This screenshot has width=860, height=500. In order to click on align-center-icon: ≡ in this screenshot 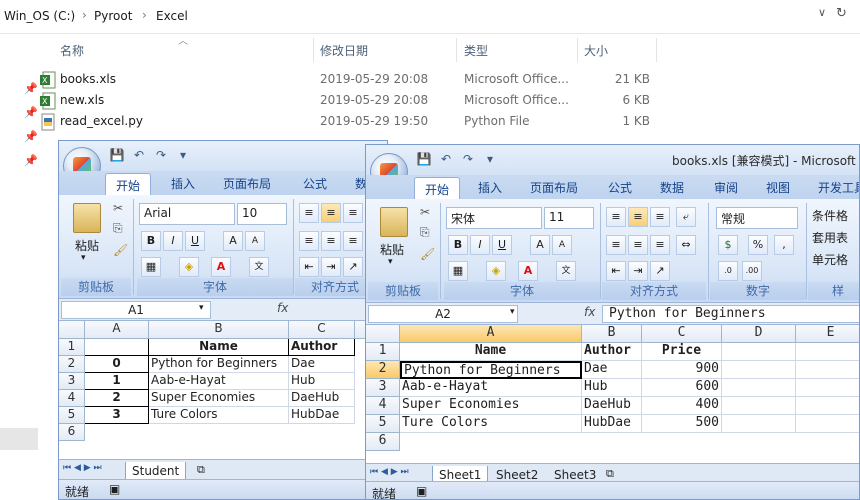, I will do `click(638, 245)`.